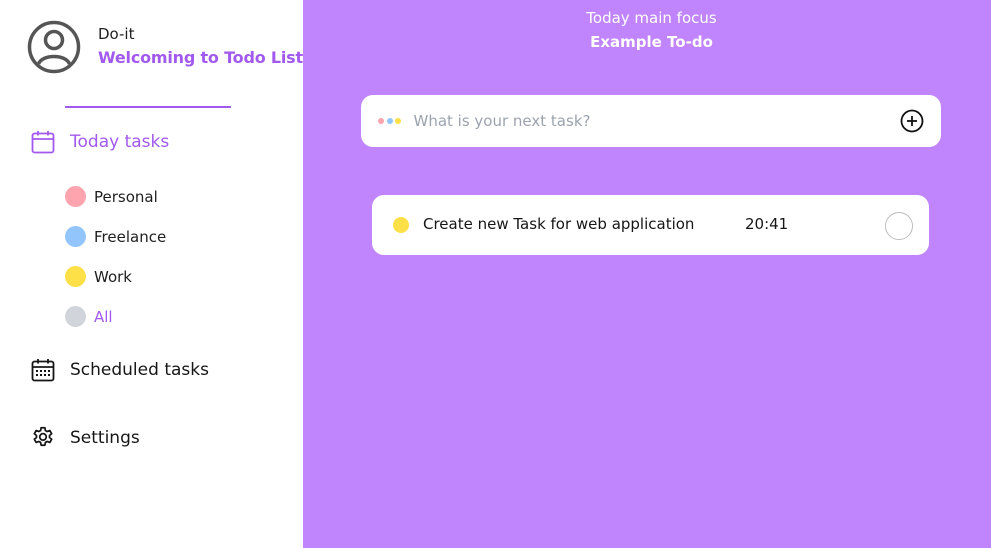  I want to click on category-freelance: Freelance, so click(115, 236).